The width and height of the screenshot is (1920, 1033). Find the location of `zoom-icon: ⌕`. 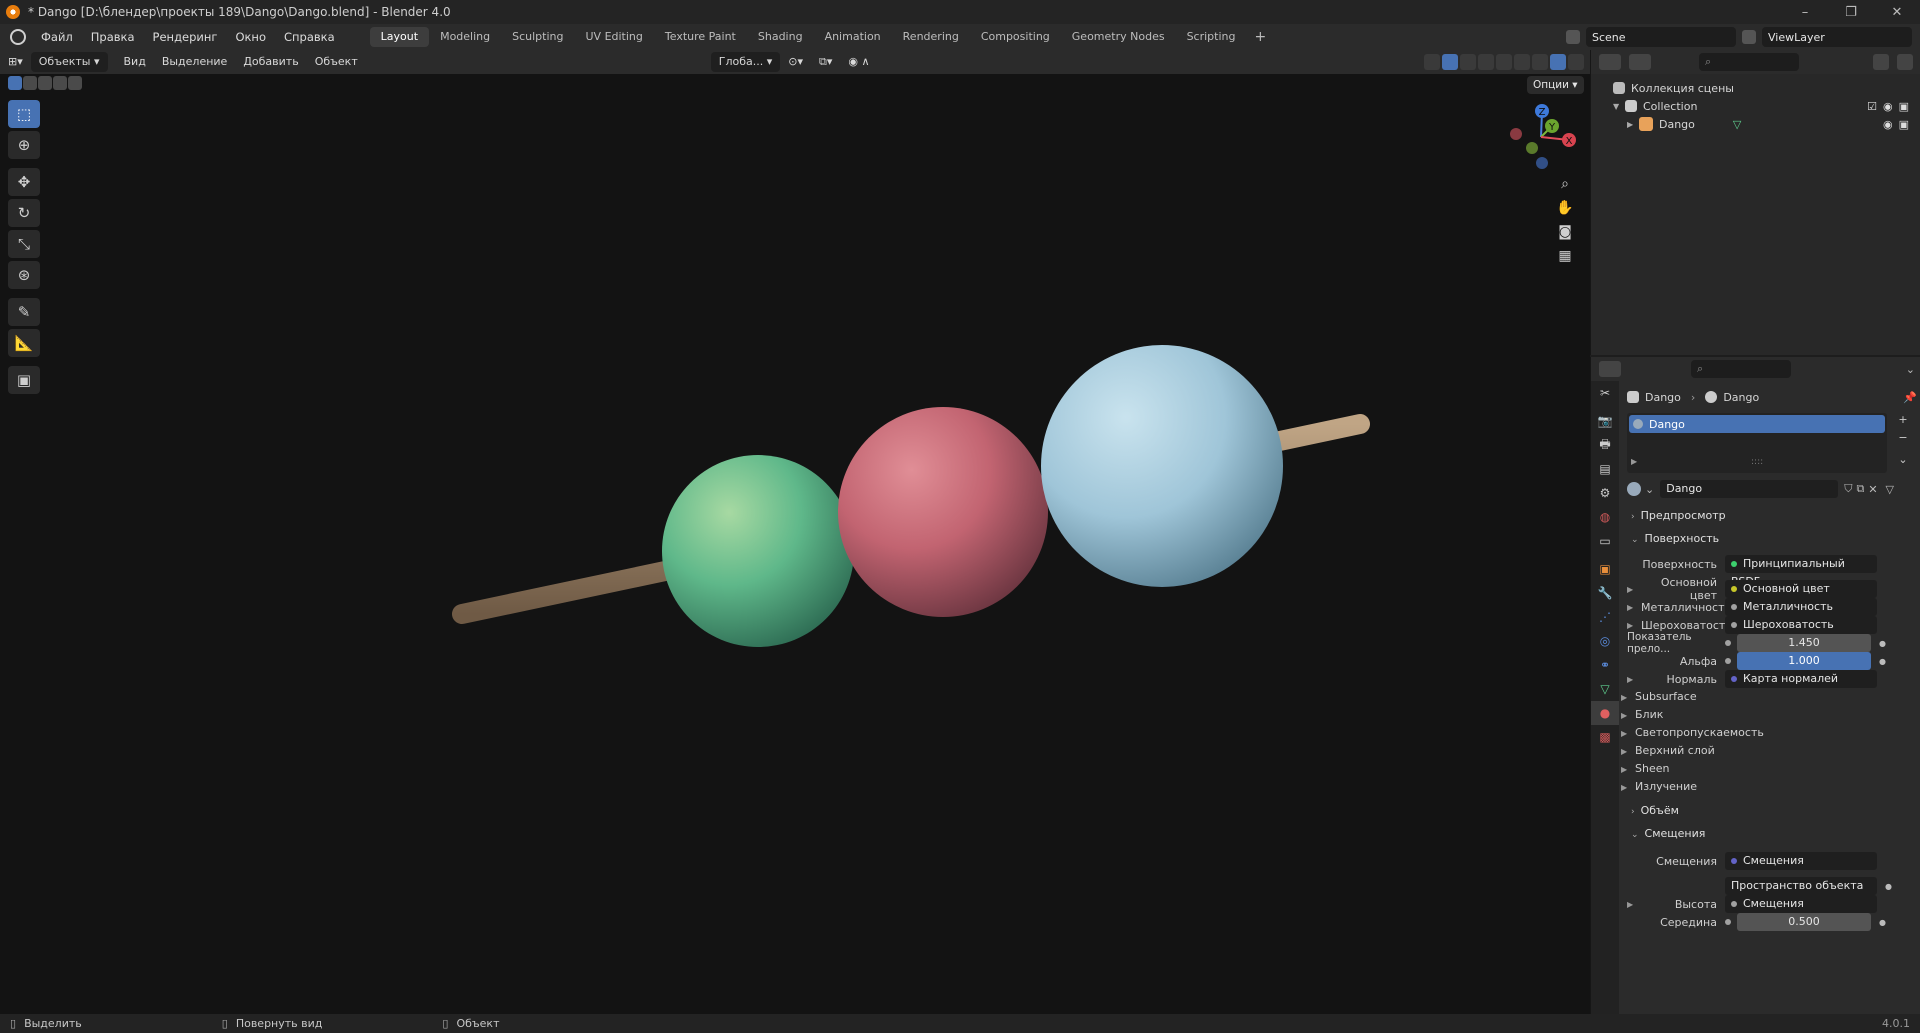

zoom-icon: ⌕ is located at coordinates (1565, 184).